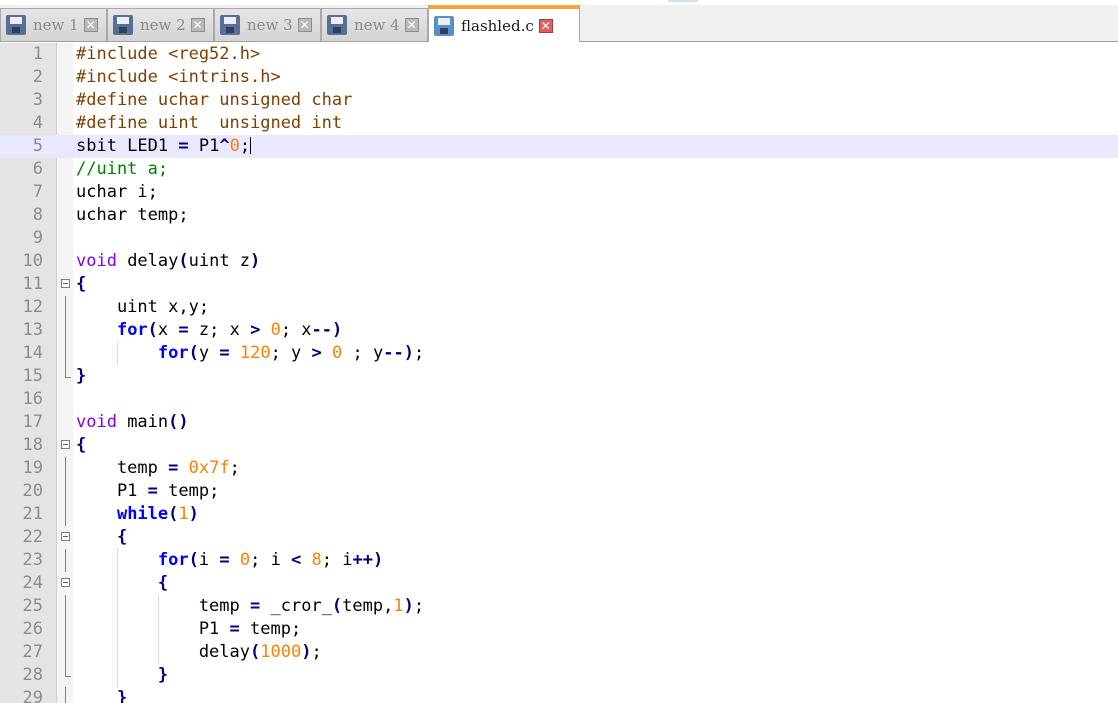 The width and height of the screenshot is (1118, 703). I want to click on line-number: 25, so click(32, 606).